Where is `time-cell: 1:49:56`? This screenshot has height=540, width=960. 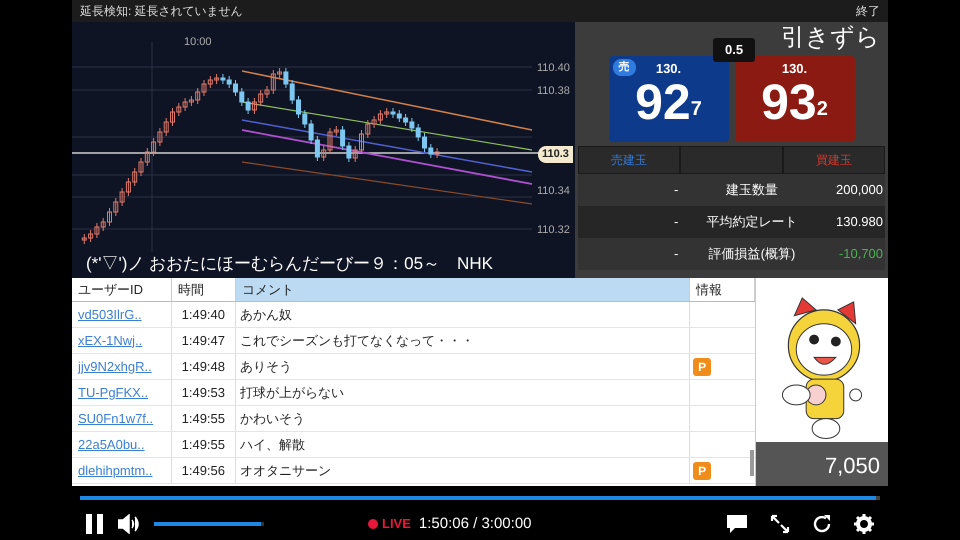 time-cell: 1:49:56 is located at coordinates (204, 470).